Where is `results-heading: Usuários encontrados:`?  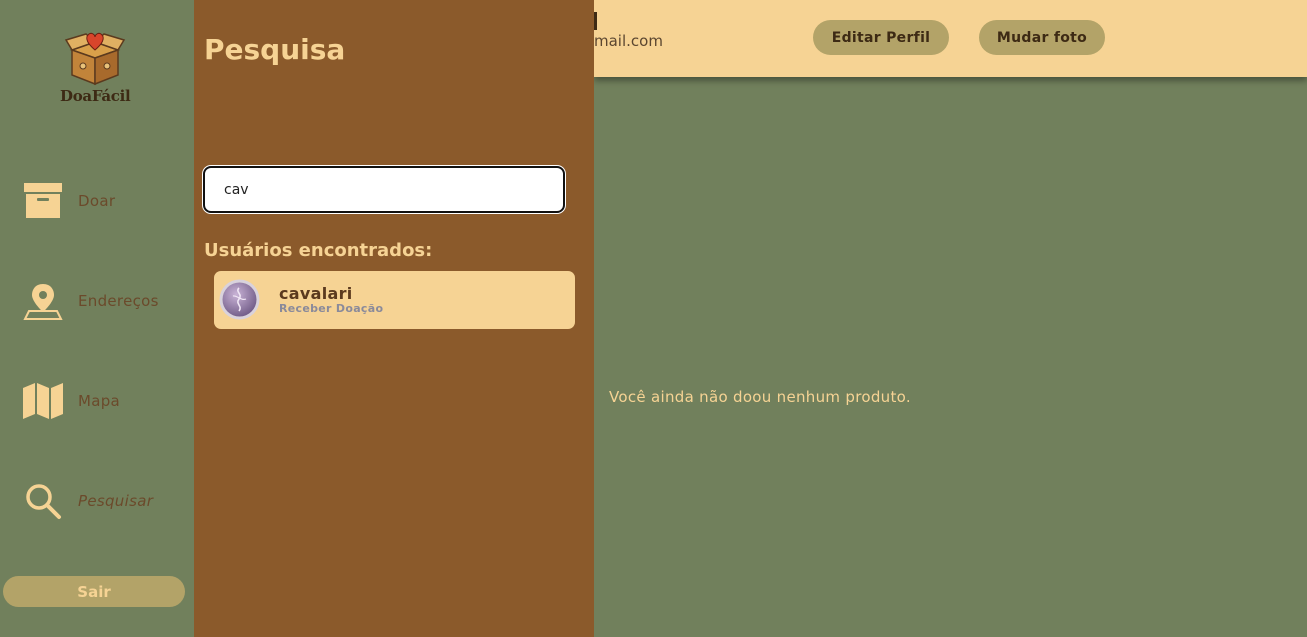 results-heading: Usuários encontrados: is located at coordinates (318, 250).